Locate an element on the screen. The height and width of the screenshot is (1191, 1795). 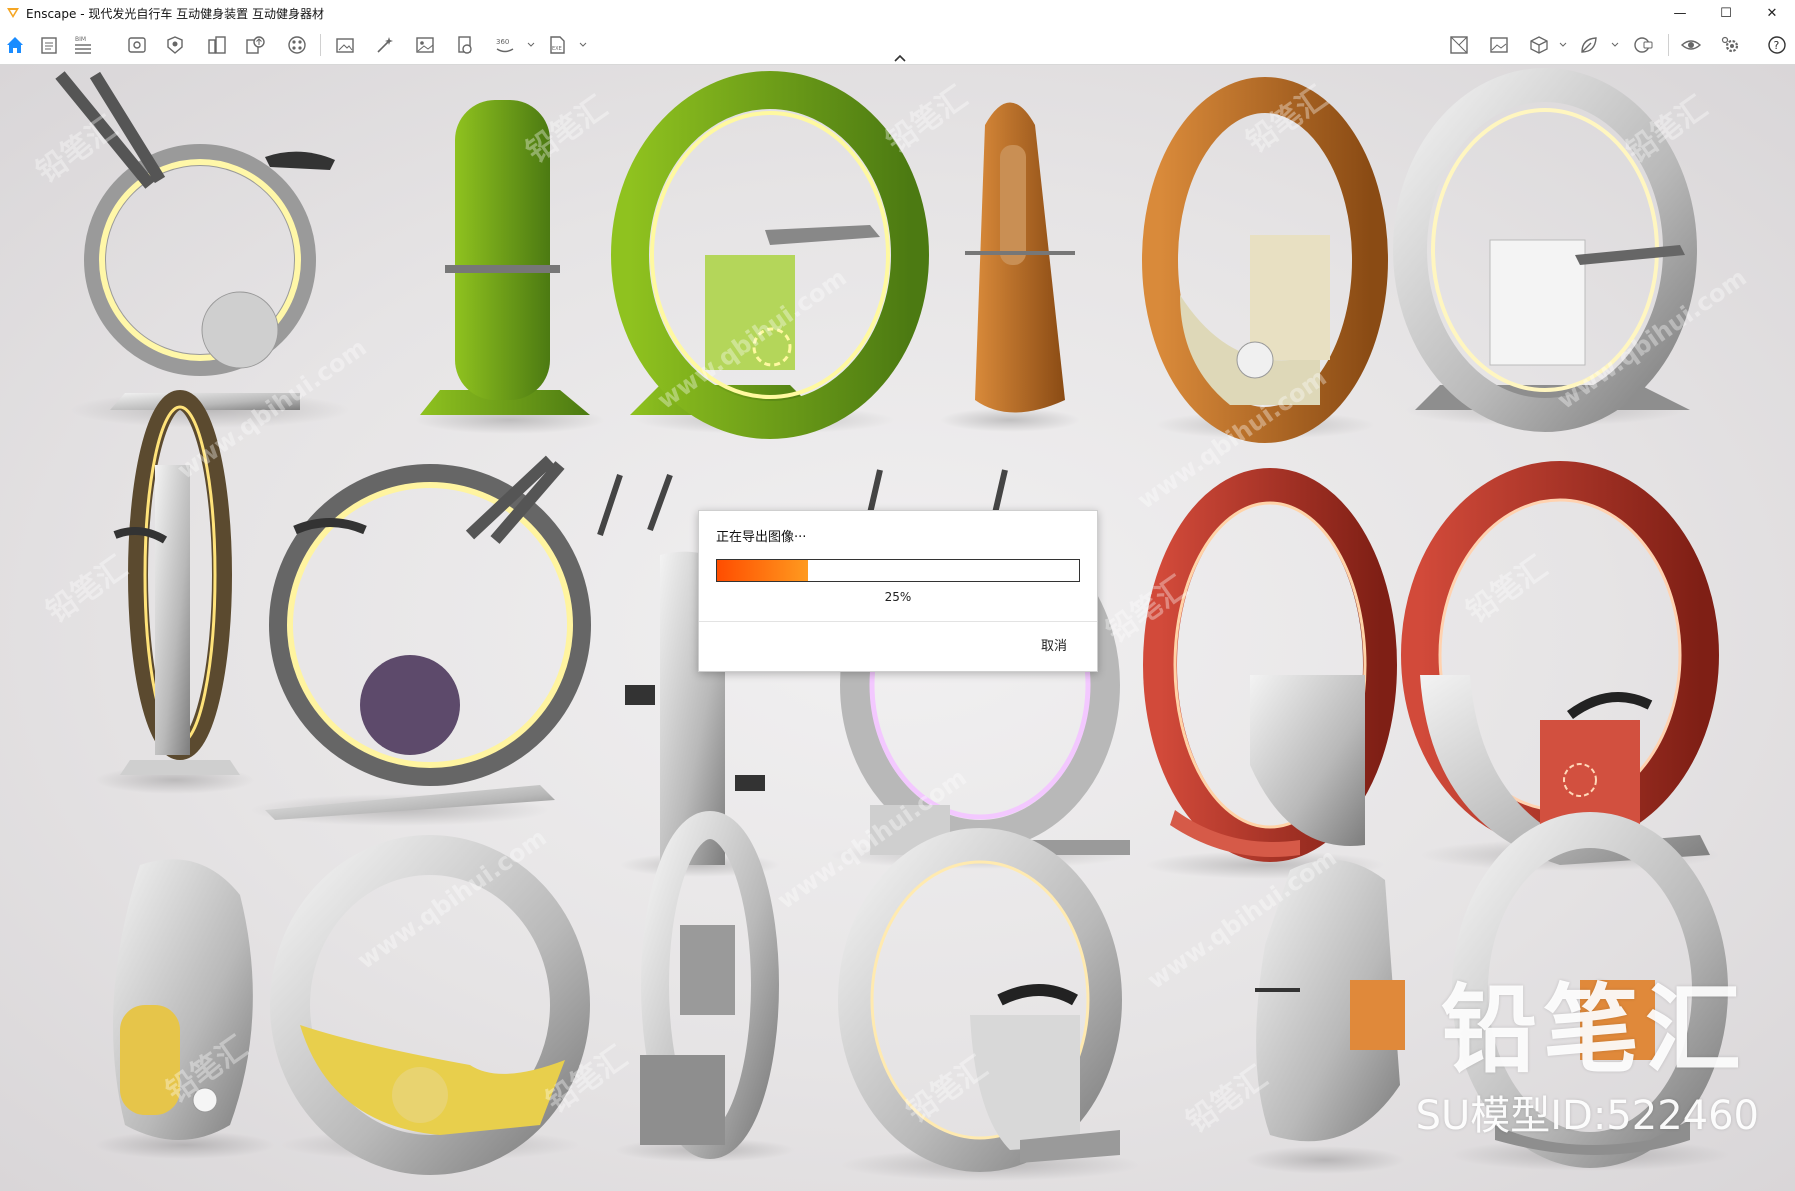
leaf-icon is located at coordinates (1589, 45).